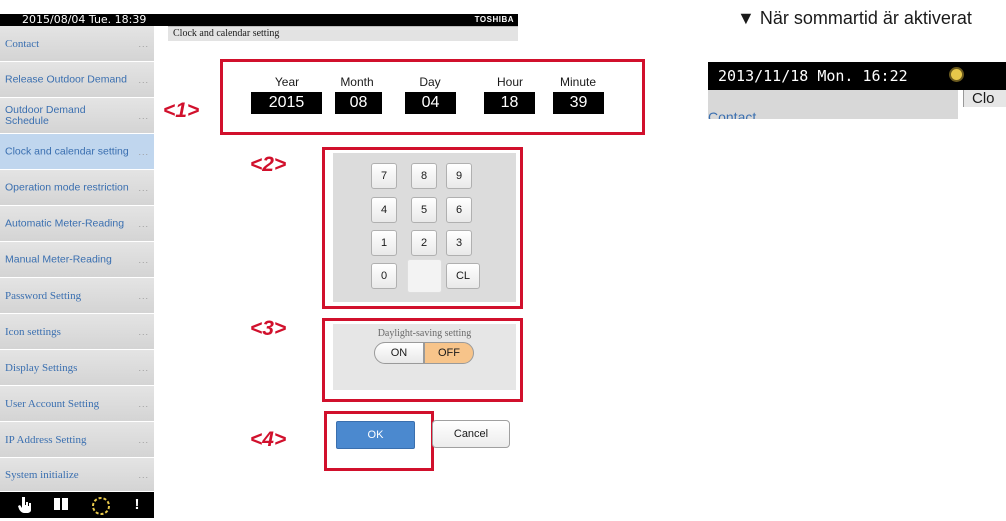 Image resolution: width=1006 pixels, height=521 pixels. I want to click on example-sidebar: Contact, so click(833, 104).